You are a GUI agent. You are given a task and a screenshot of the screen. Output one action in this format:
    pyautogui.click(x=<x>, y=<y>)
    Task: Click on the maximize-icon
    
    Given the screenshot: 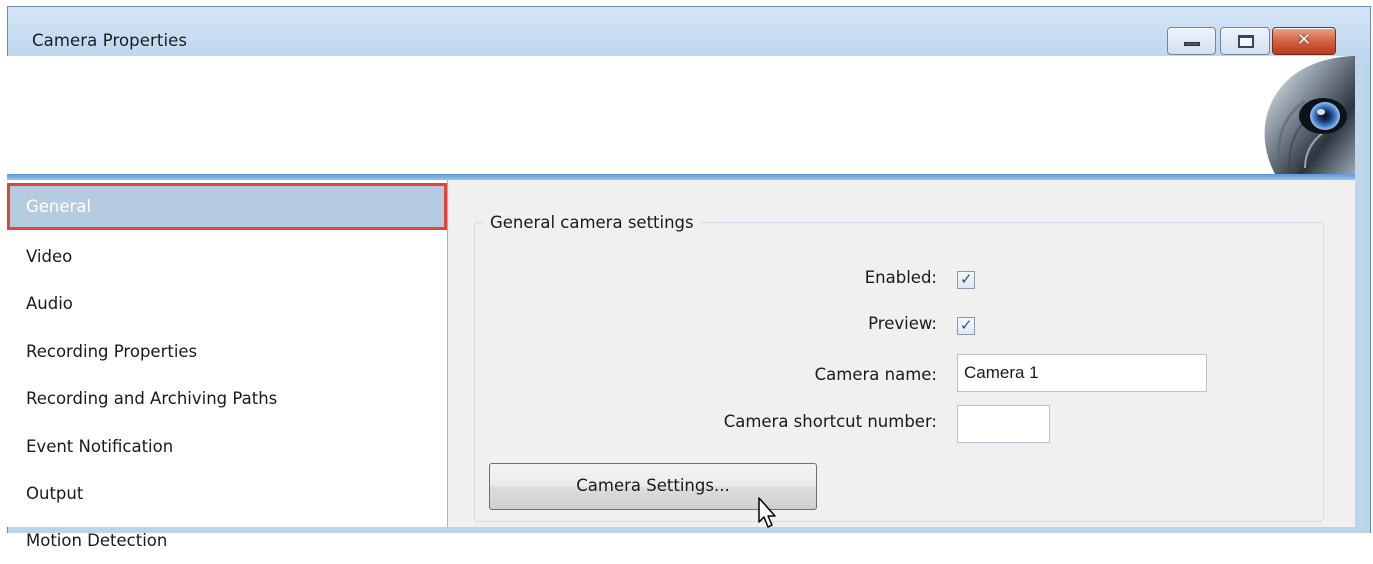 What is the action you would take?
    pyautogui.click(x=1246, y=41)
    